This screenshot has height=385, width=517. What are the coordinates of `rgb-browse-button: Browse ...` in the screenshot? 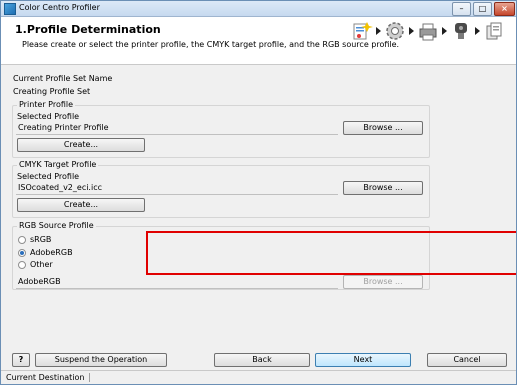 It's located at (383, 282).